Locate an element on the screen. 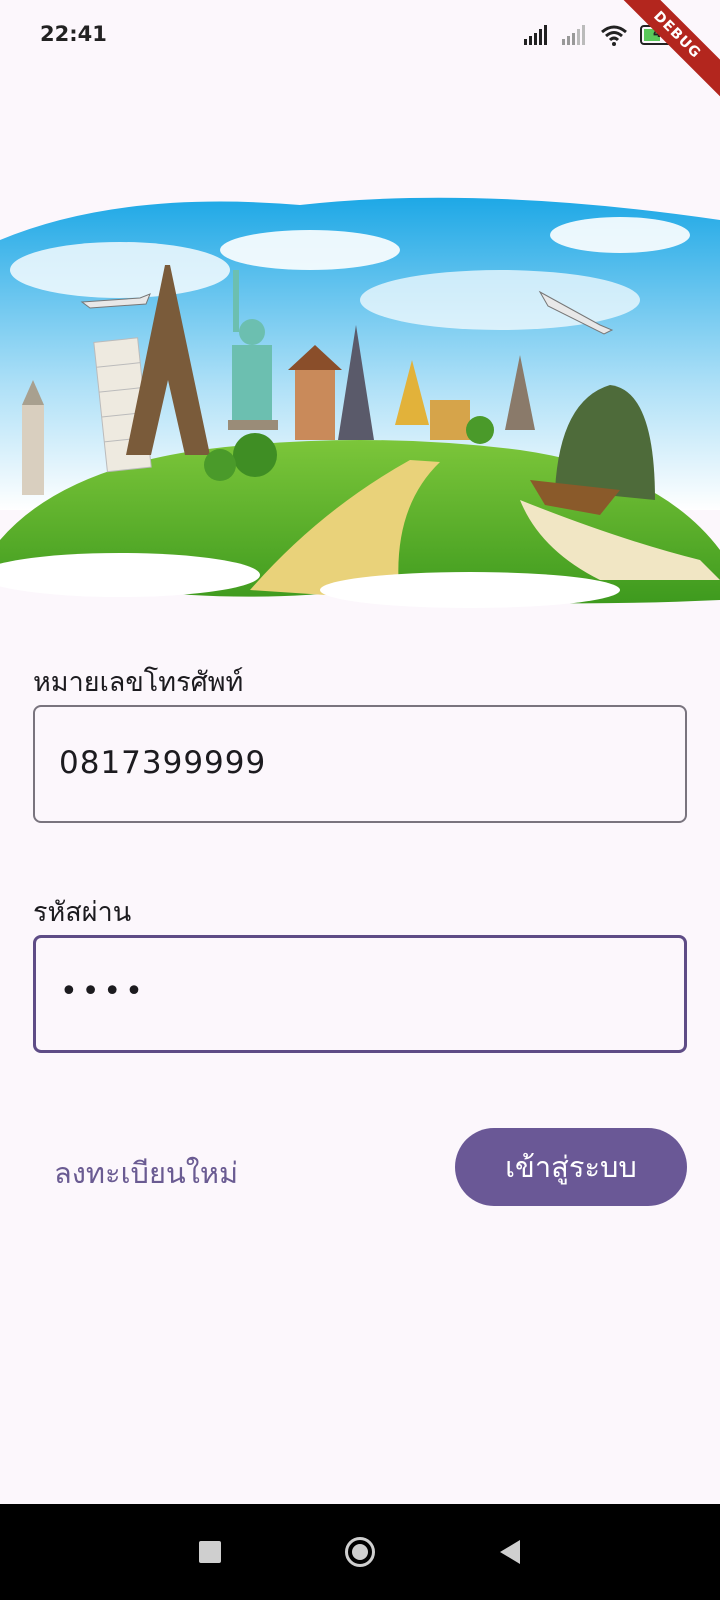 The height and width of the screenshot is (1600, 720). login-button-label: เข้าสู่ระบบ is located at coordinates (571, 1167).